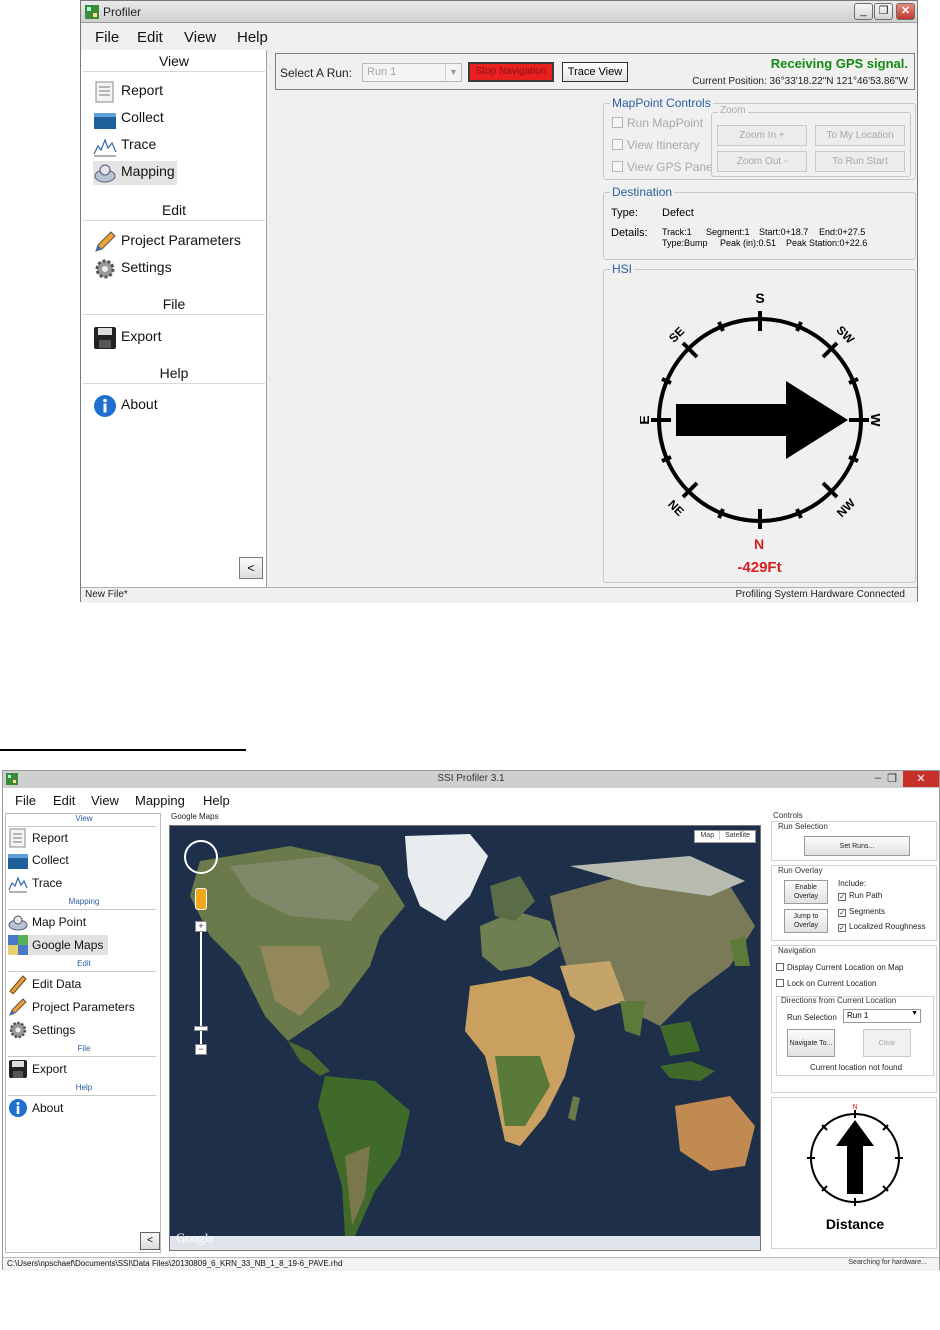 This screenshot has width=940, height=1330. I want to click on zoom-in-button: +, so click(201, 926).